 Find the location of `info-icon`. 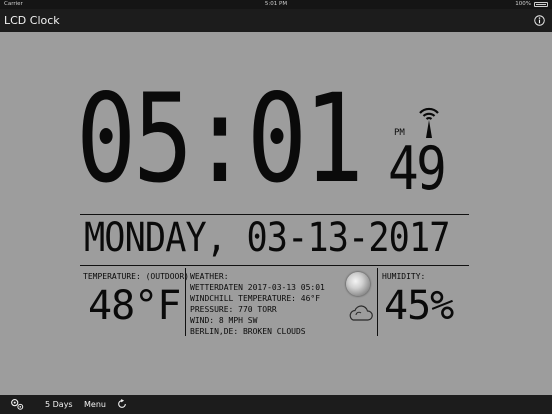

info-icon is located at coordinates (539, 20).